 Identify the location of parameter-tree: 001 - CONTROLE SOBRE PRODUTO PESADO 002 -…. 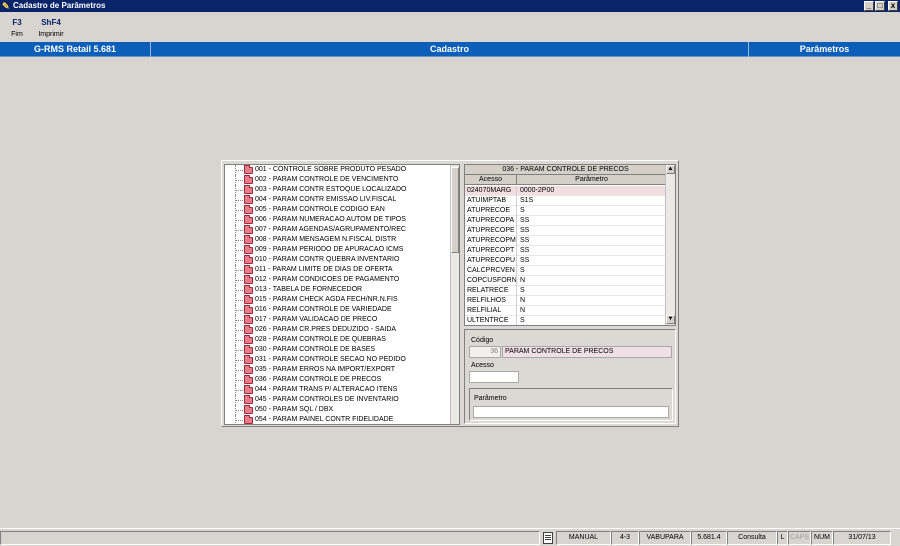
(342, 294).